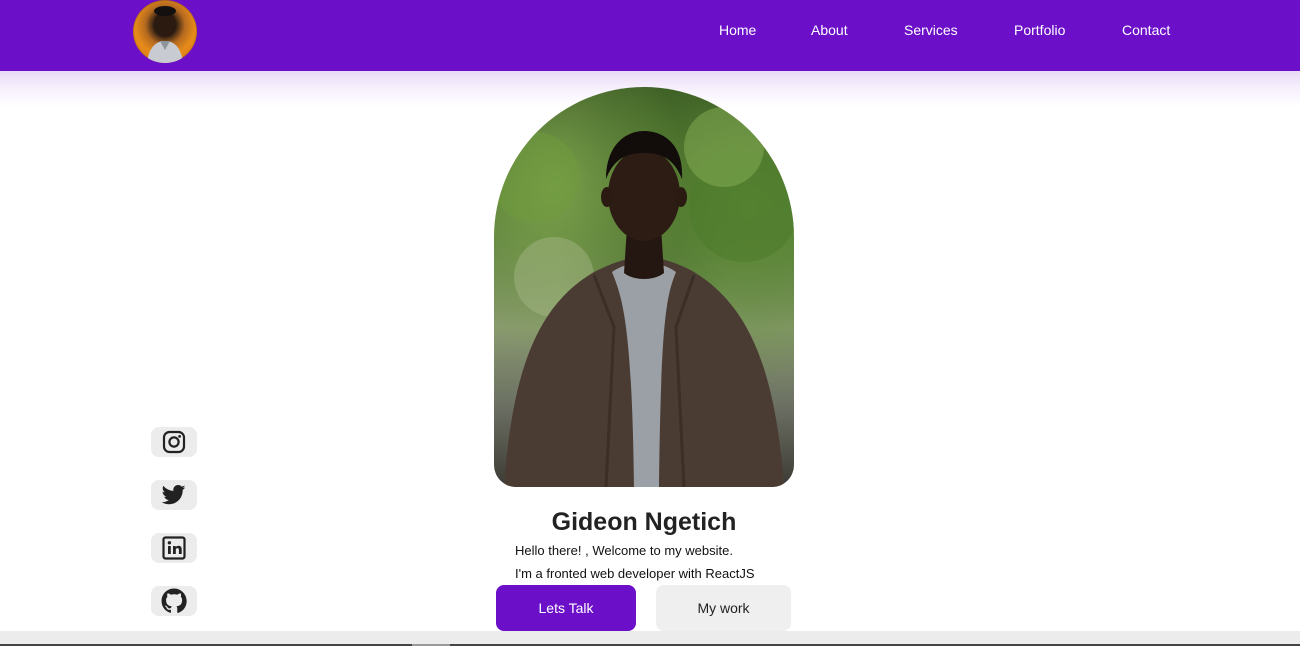 The height and width of the screenshot is (646, 1300). I want to click on hero-greeting: Hello there! , Welcome to my website., so click(624, 550).